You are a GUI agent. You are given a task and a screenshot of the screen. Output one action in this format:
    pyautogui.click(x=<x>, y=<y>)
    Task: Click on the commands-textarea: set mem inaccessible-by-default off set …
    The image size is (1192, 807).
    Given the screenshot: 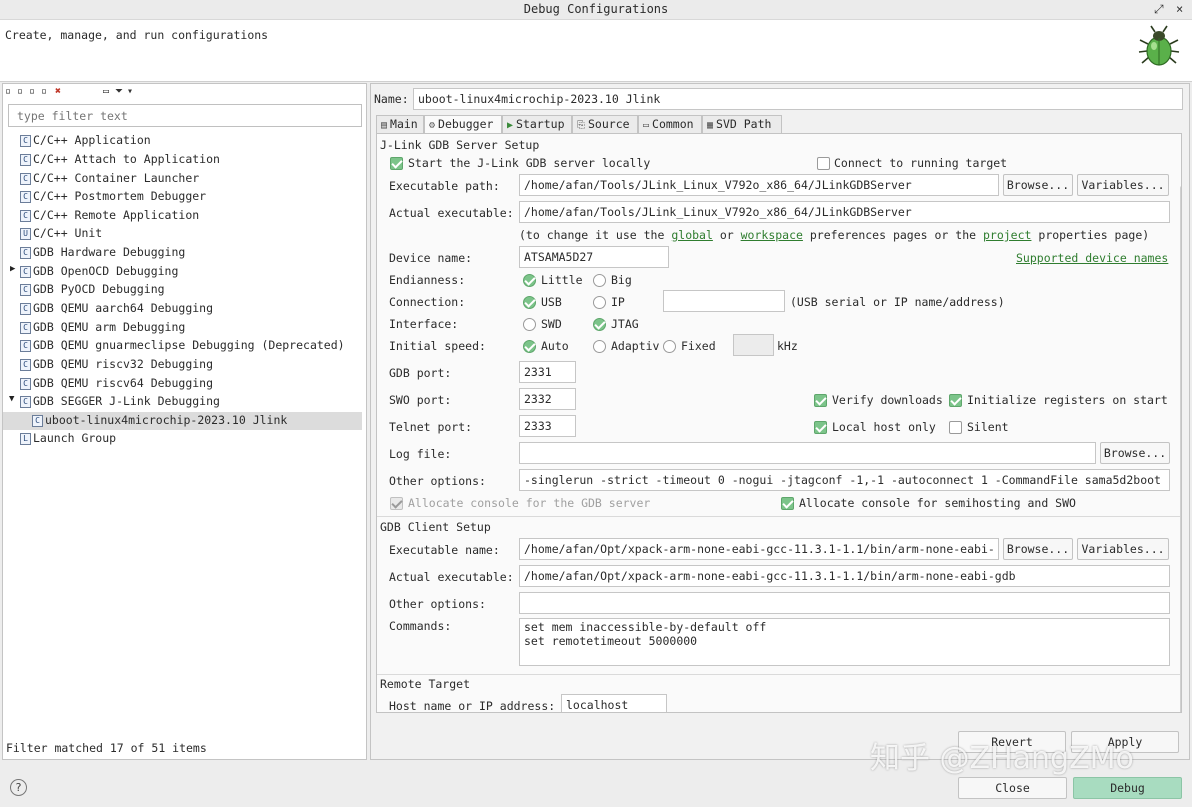 What is the action you would take?
    pyautogui.click(x=844, y=642)
    